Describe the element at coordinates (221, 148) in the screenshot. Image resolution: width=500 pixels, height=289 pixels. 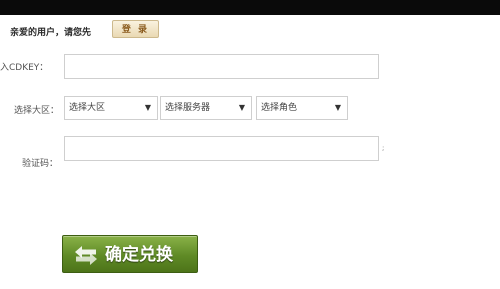
I see `captcha-input` at that location.